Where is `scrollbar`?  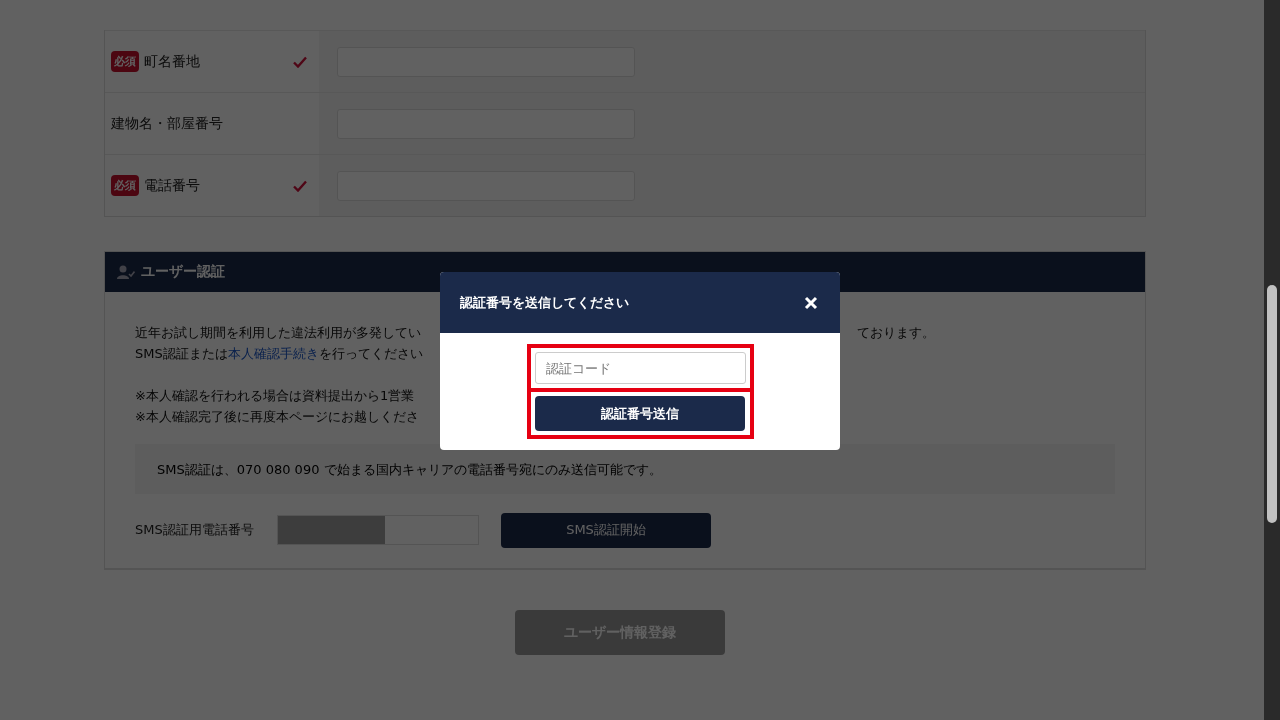 scrollbar is located at coordinates (1272, 360).